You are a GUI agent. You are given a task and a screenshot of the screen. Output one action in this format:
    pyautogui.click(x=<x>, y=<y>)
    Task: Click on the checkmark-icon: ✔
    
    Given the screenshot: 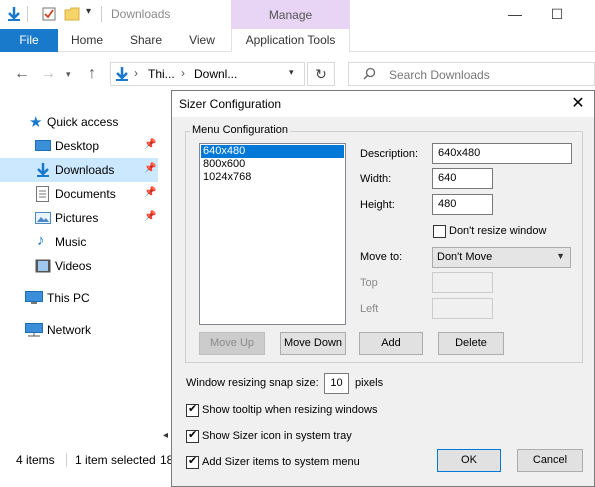 What is the action you would take?
    pyautogui.click(x=193, y=461)
    